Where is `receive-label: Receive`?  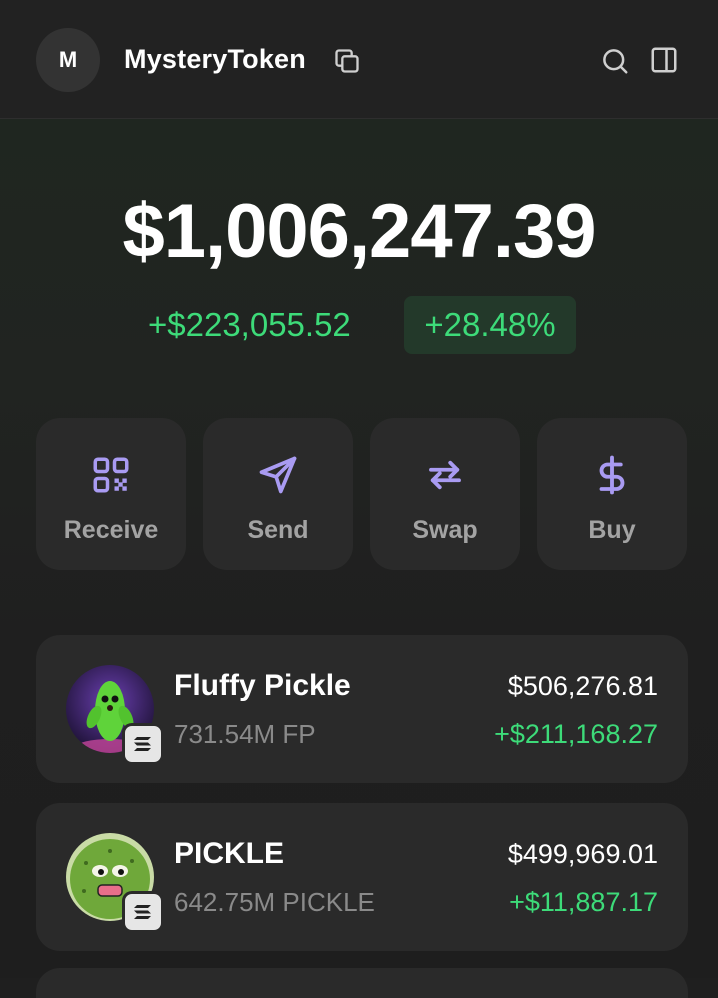
receive-label: Receive is located at coordinates (111, 530).